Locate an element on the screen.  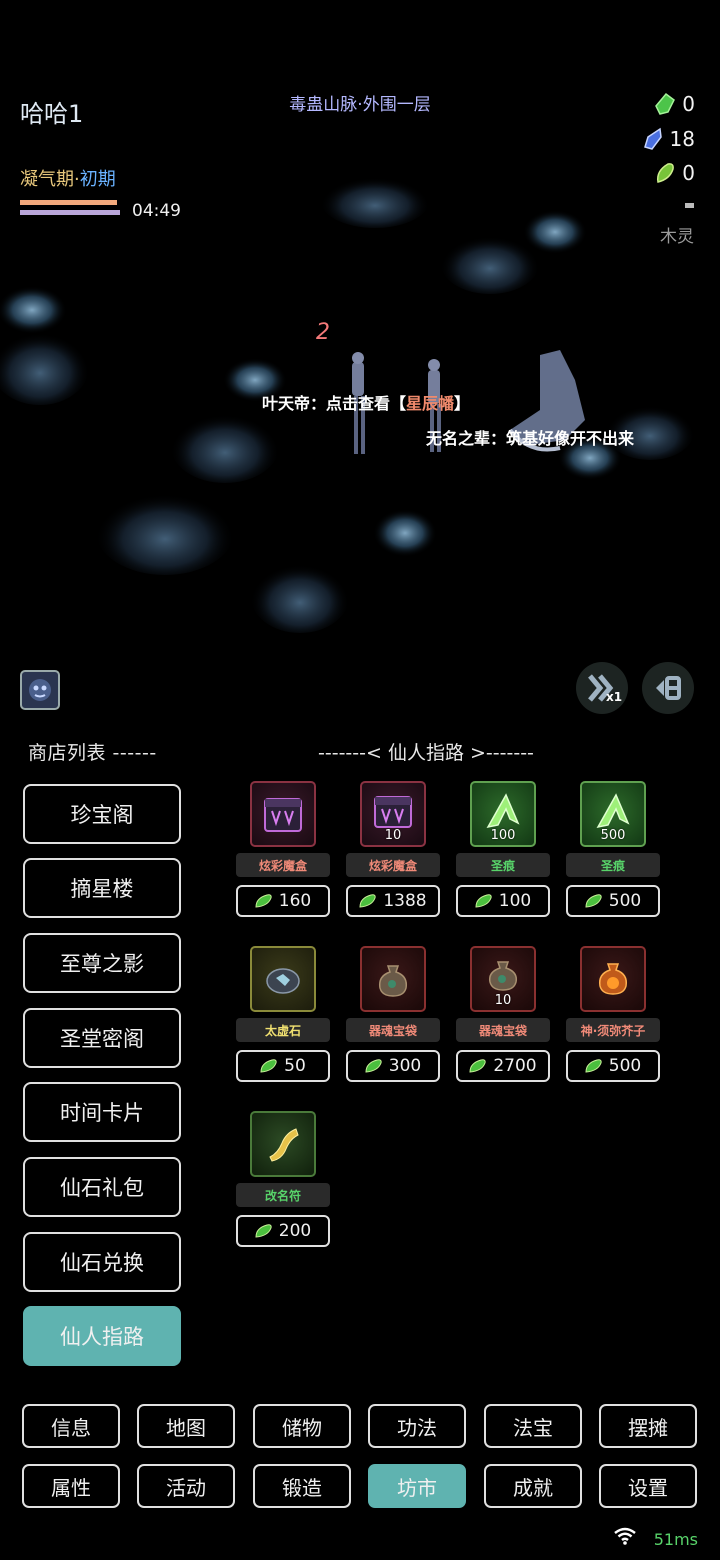
soul-bag-icon is located at coordinates (393, 979).